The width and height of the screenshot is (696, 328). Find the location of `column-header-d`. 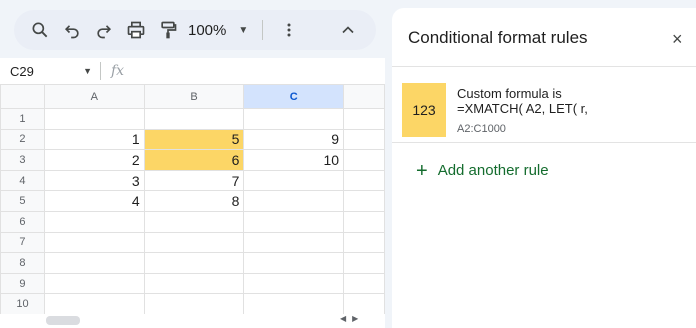

column-header-d is located at coordinates (364, 96).